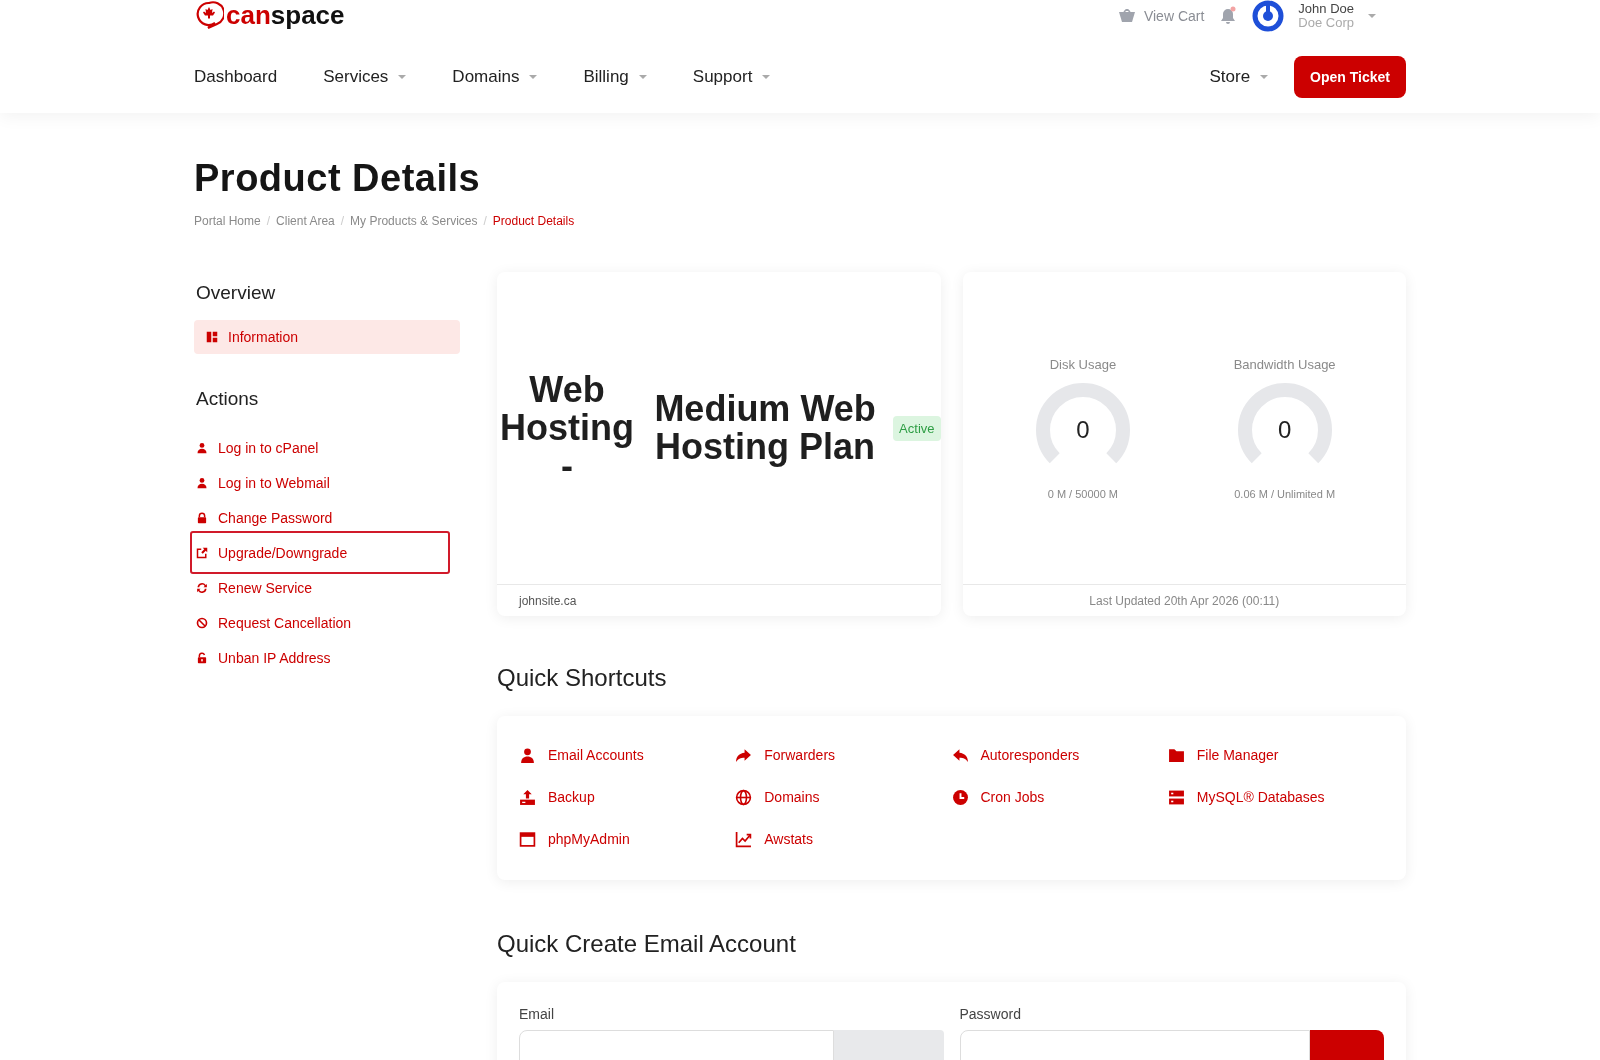  I want to click on view-cart-link: View Cart, so click(1161, 16).